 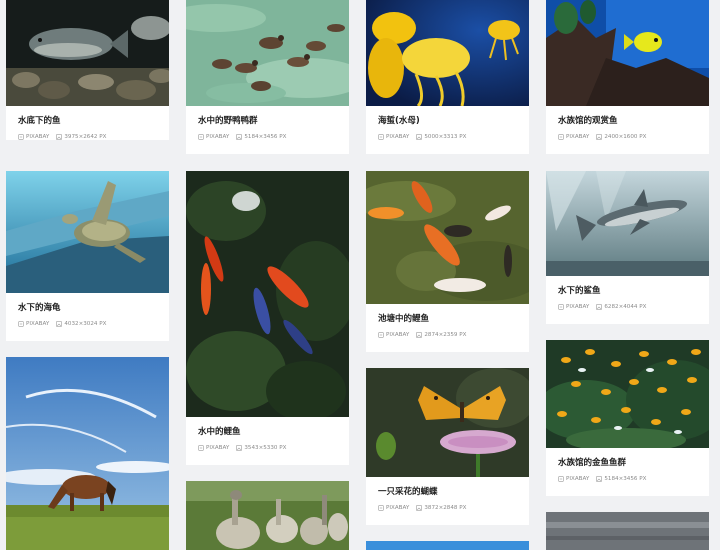 What do you see at coordinates (85, 137) in the screenshot?
I see `dimensions-label: 3975×2642 PX` at bounding box center [85, 137].